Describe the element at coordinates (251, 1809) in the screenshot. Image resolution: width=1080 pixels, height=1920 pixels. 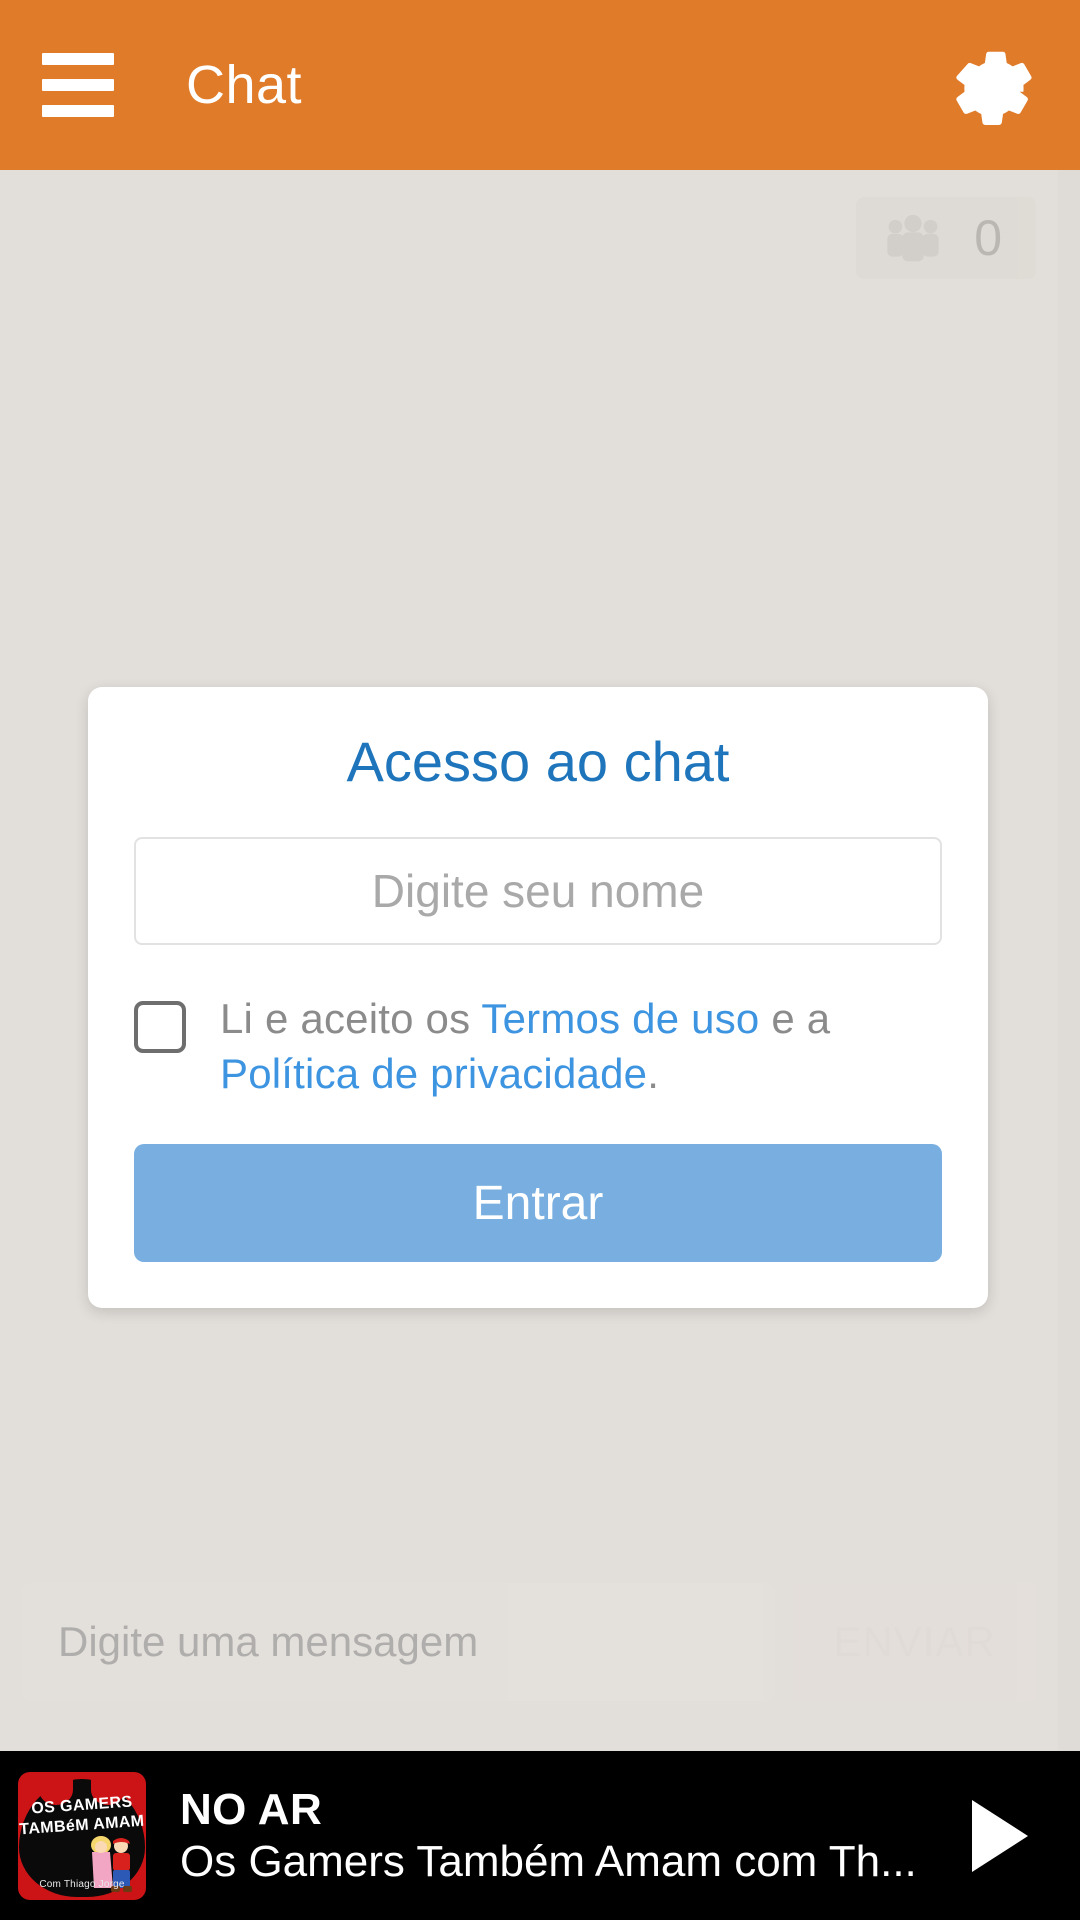
I see `player-status-label: NO AR` at that location.